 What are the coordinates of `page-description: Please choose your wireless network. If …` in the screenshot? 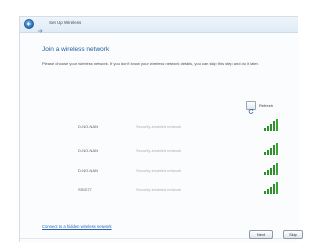 It's located at (150, 63).